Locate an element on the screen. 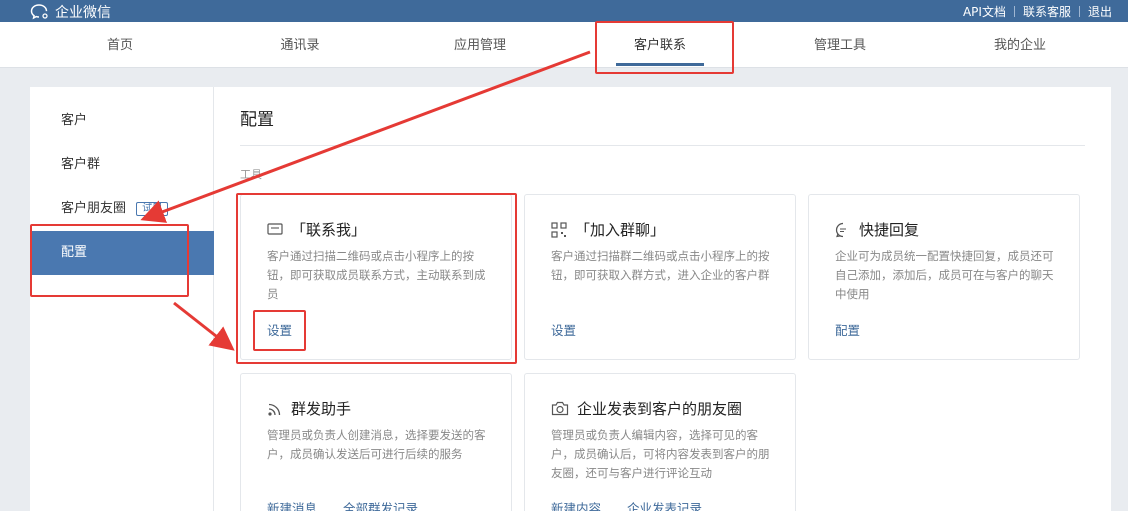 The width and height of the screenshot is (1128, 511). sidebar-item-moments: 客户朋友圈 试用 is located at coordinates (122, 209).